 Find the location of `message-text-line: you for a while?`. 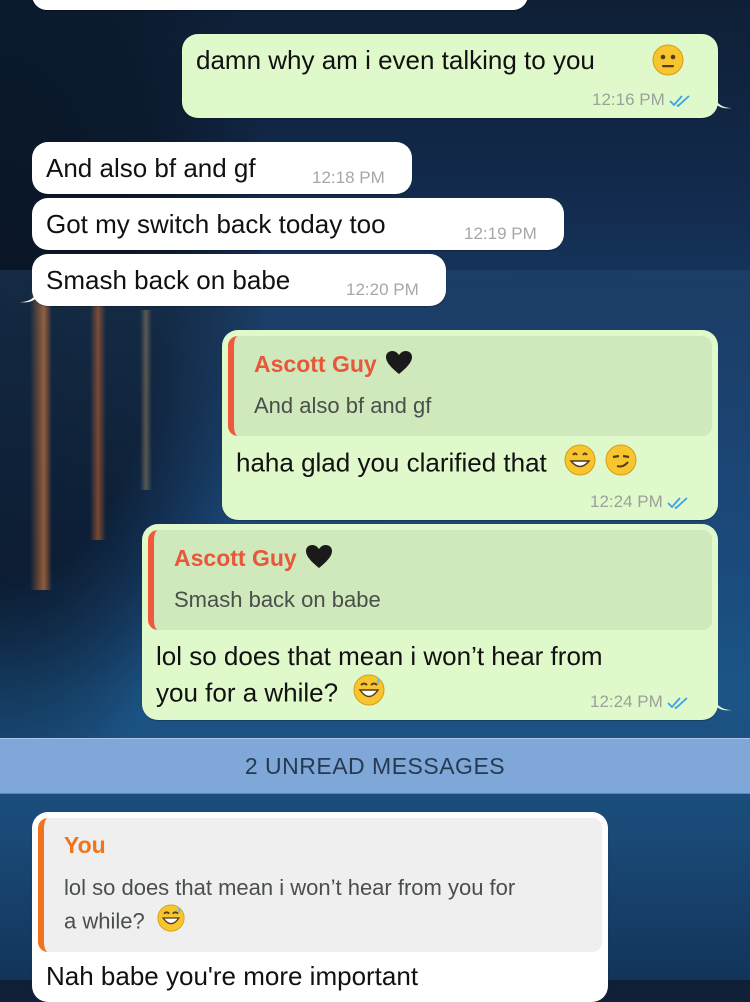

message-text-line: you for a while? is located at coordinates (270, 694).